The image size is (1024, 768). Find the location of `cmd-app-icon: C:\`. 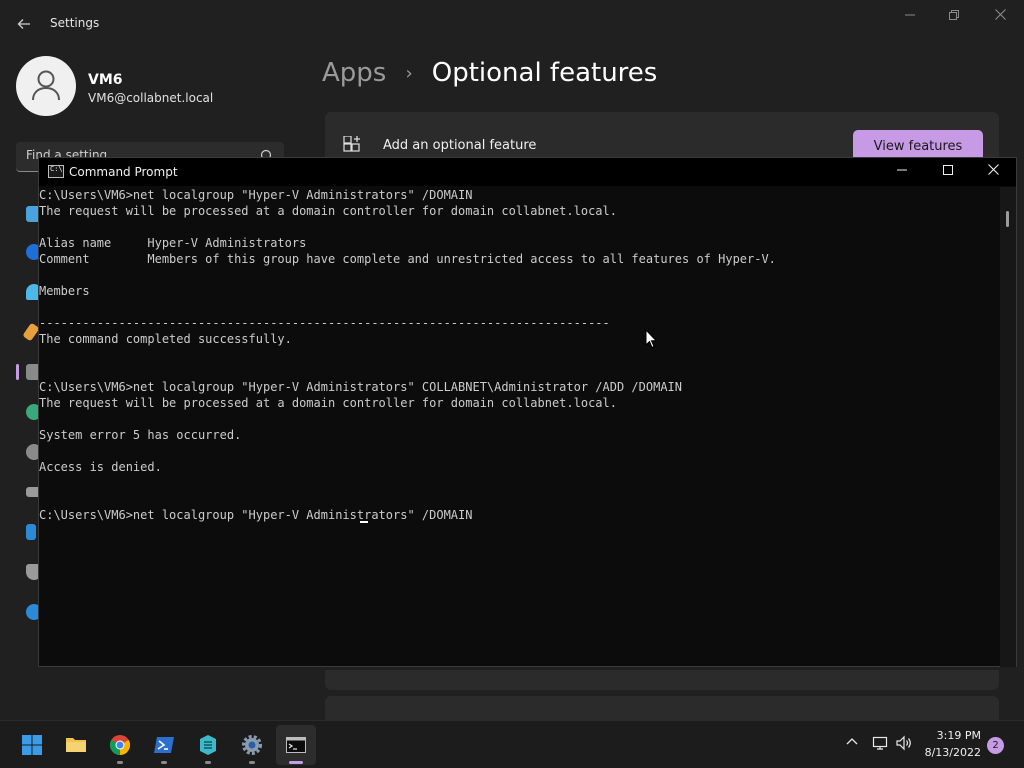

cmd-app-icon: C:\ is located at coordinates (56, 171).